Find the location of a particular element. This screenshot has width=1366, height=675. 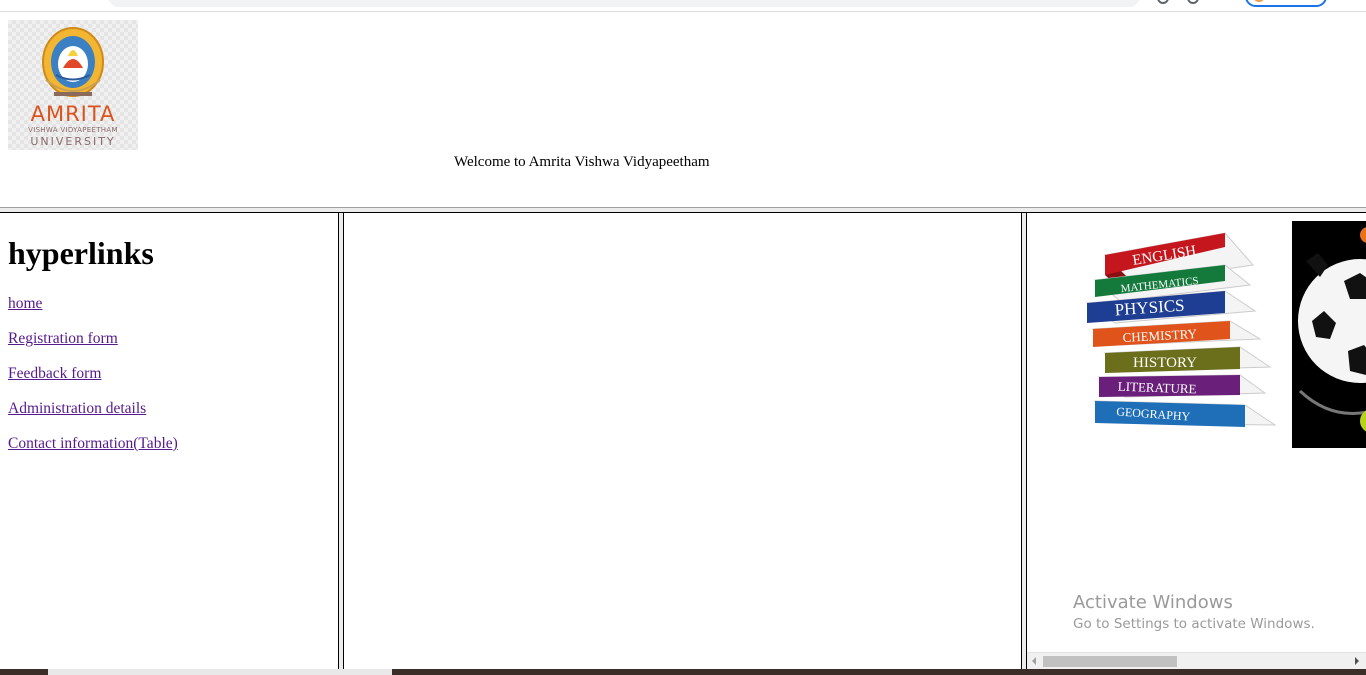

browser-toolbar is located at coordinates (683, 6).